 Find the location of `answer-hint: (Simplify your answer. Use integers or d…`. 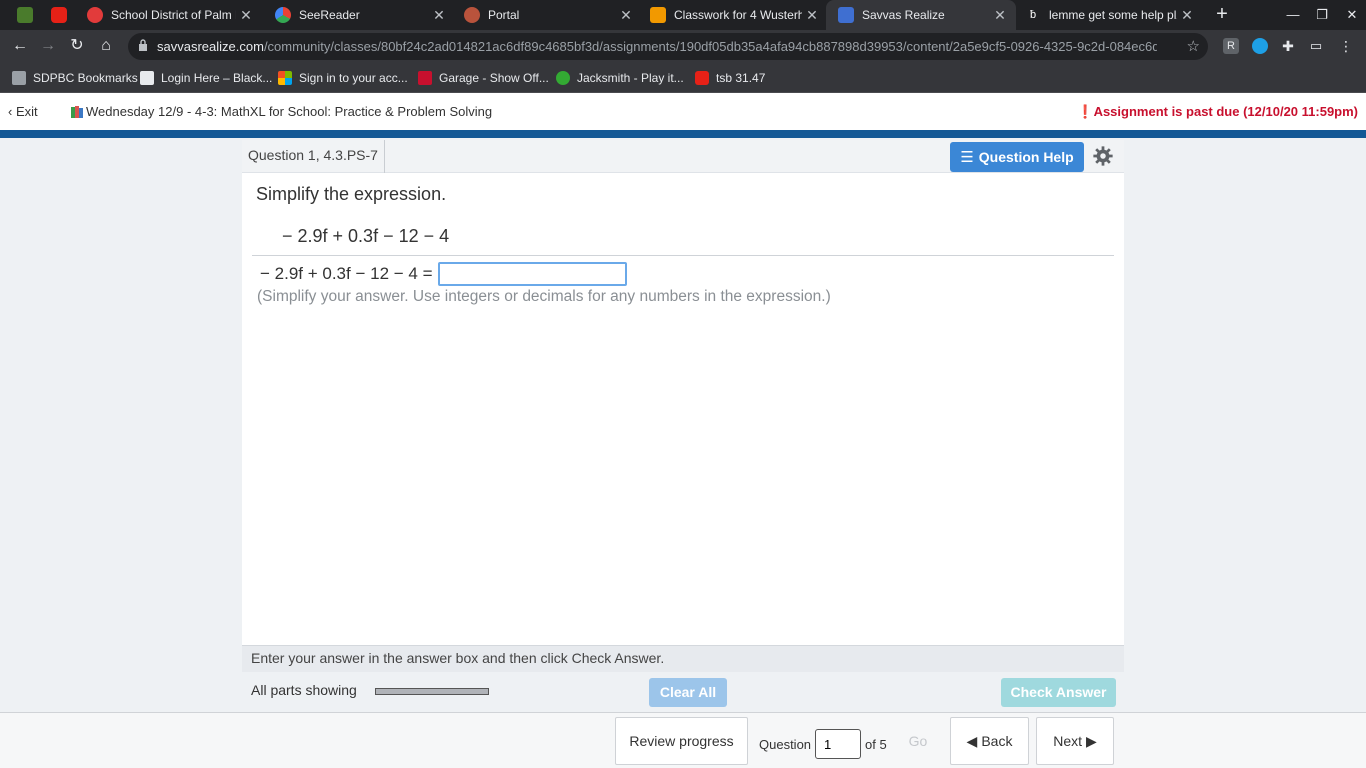

answer-hint: (Simplify your answer. Use integers or d… is located at coordinates (544, 296).